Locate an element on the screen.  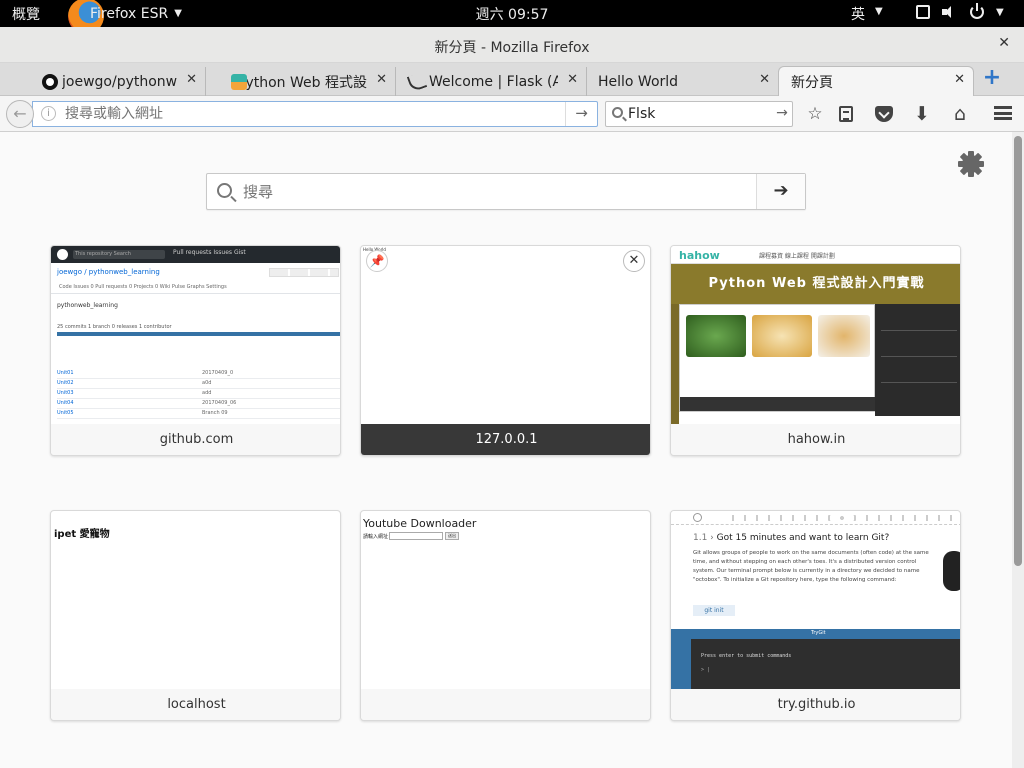
tab-title: Python Web 程式設計入門實戰 is located at coordinates (302, 82).